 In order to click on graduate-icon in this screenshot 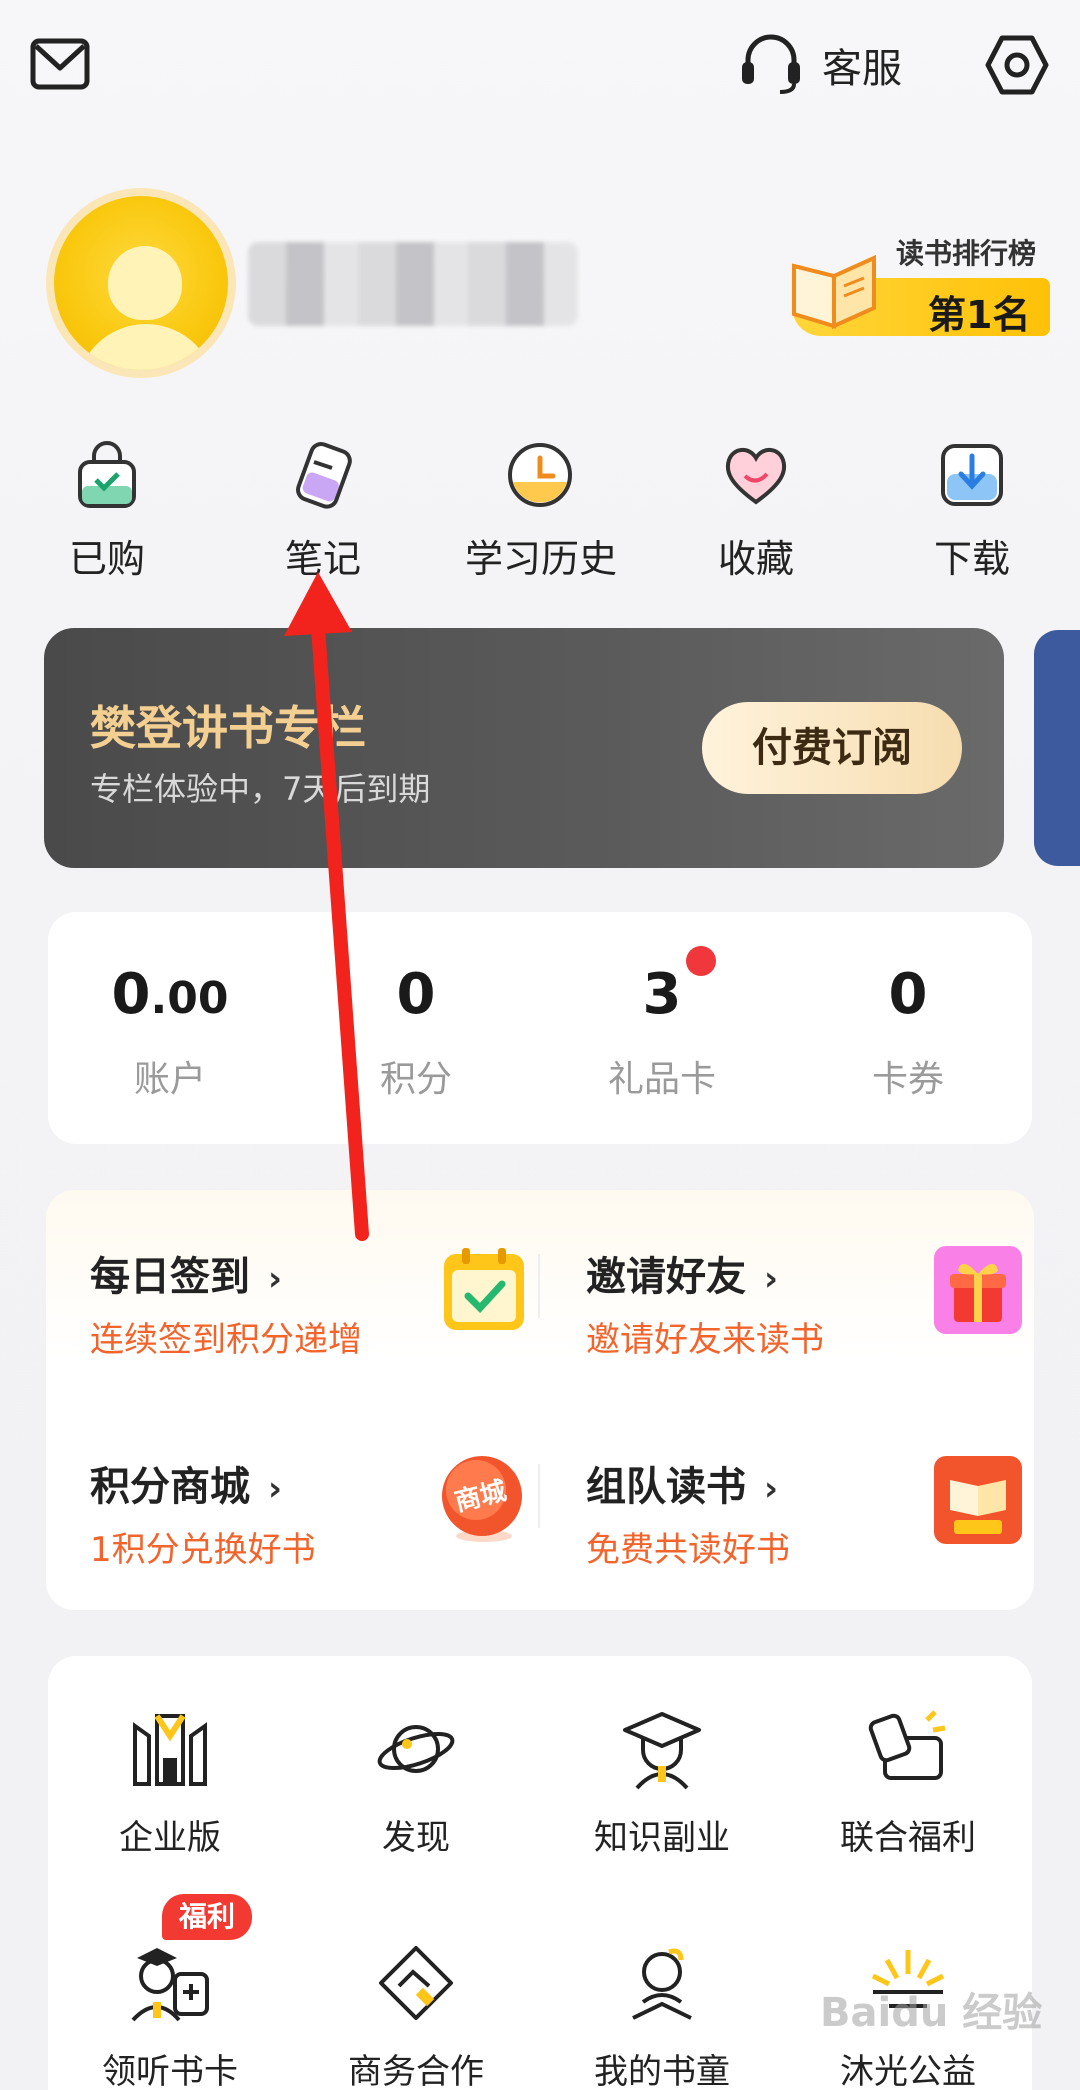, I will do `click(662, 1749)`.